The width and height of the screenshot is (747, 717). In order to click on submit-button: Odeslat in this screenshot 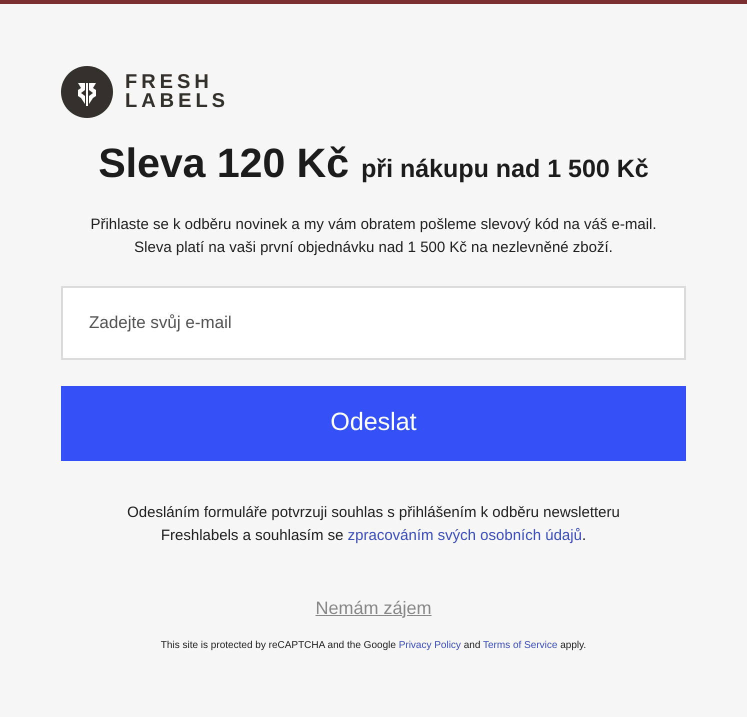, I will do `click(373, 423)`.